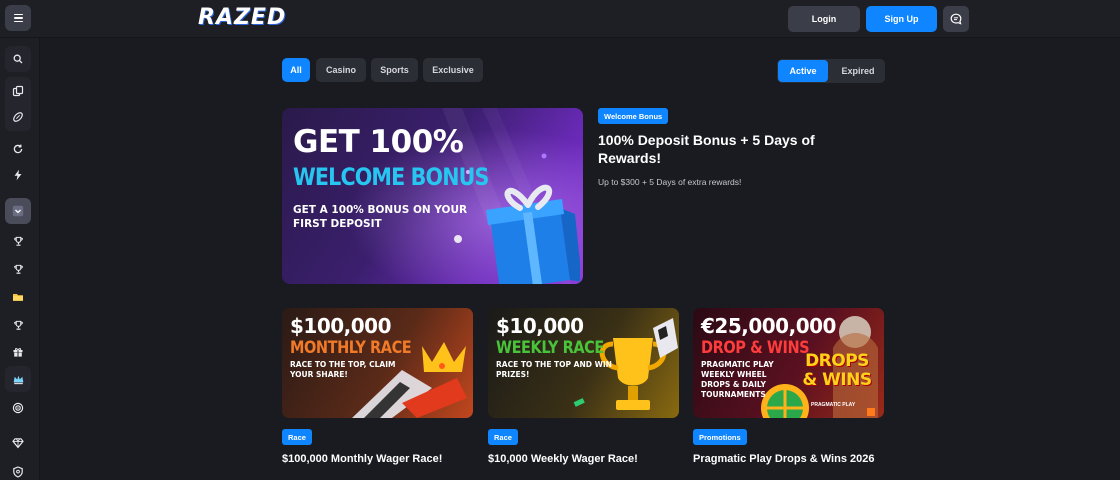 This screenshot has height=480, width=1120. I want to click on drops-wins-logo: DROPS & WINS, so click(837, 370).